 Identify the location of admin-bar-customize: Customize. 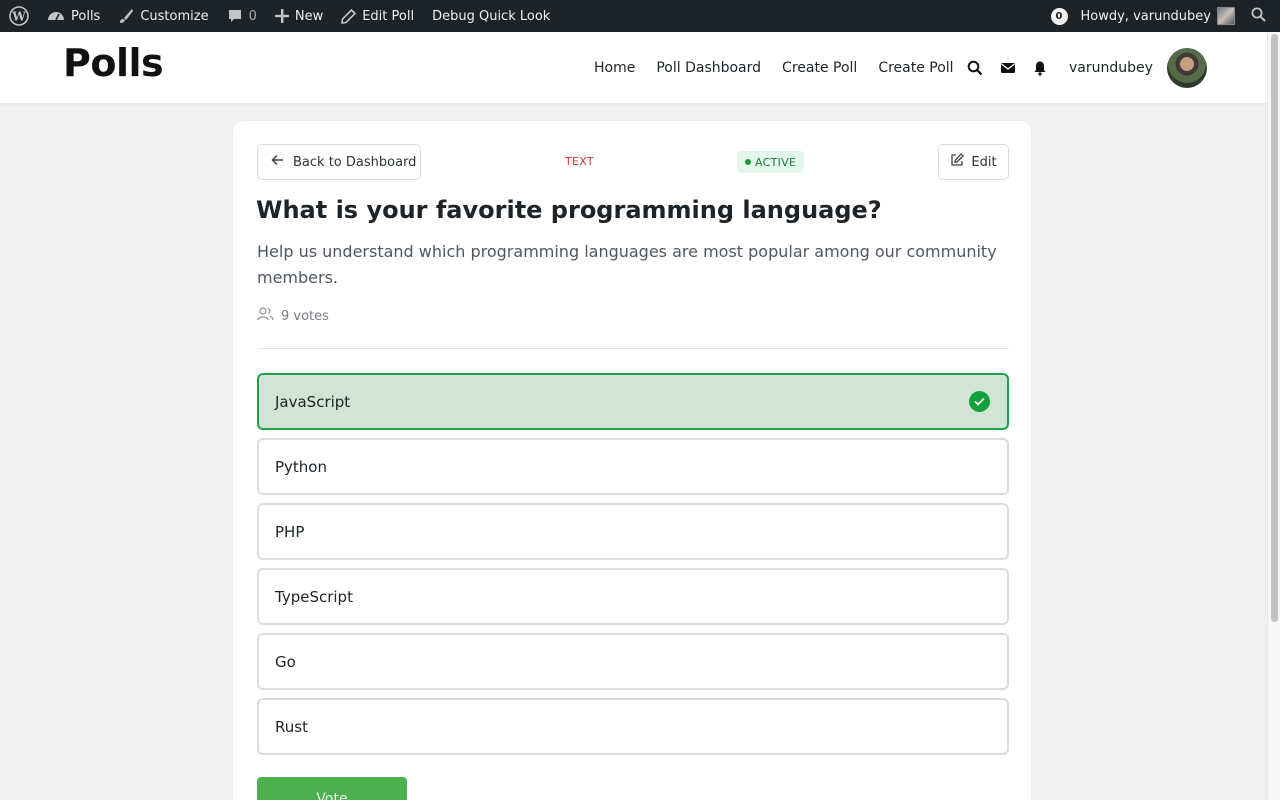
(163, 16).